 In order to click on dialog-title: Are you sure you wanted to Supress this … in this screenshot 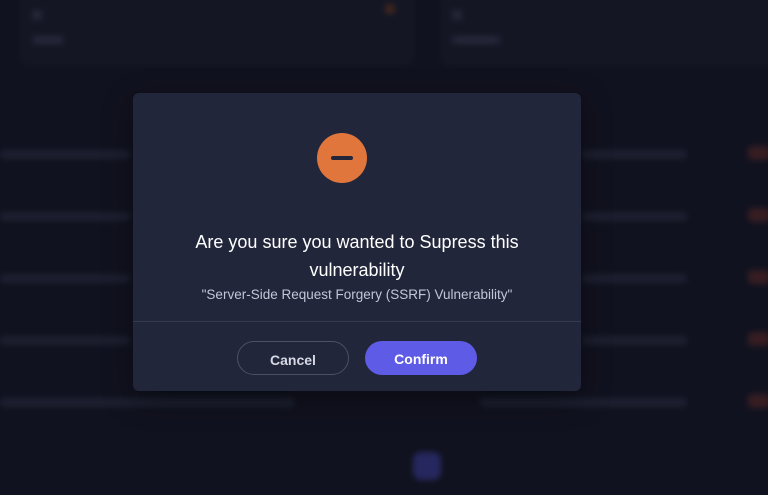, I will do `click(357, 256)`.